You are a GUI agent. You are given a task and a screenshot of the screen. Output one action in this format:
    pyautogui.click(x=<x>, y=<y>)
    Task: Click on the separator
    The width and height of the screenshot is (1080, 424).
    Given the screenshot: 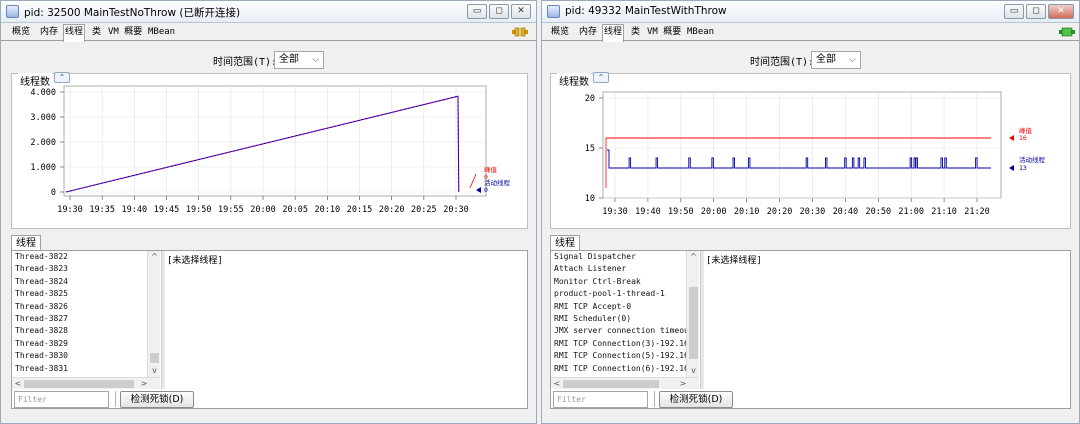 What is the action you would take?
    pyautogui.click(x=115, y=399)
    